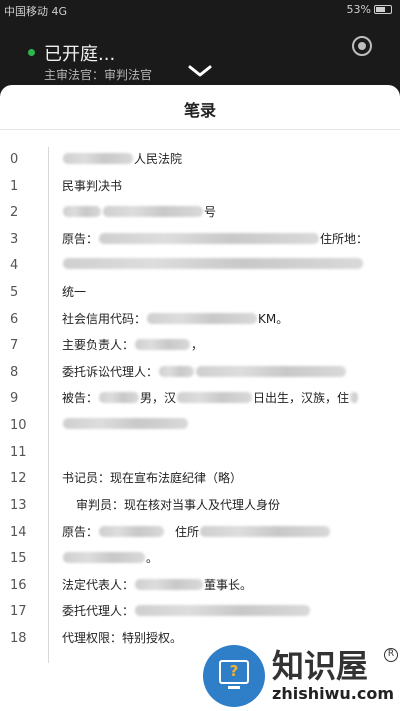 Image resolution: width=400 pixels, height=711 pixels. What do you see at coordinates (18, 638) in the screenshot?
I see `line-number: 18` at bounding box center [18, 638].